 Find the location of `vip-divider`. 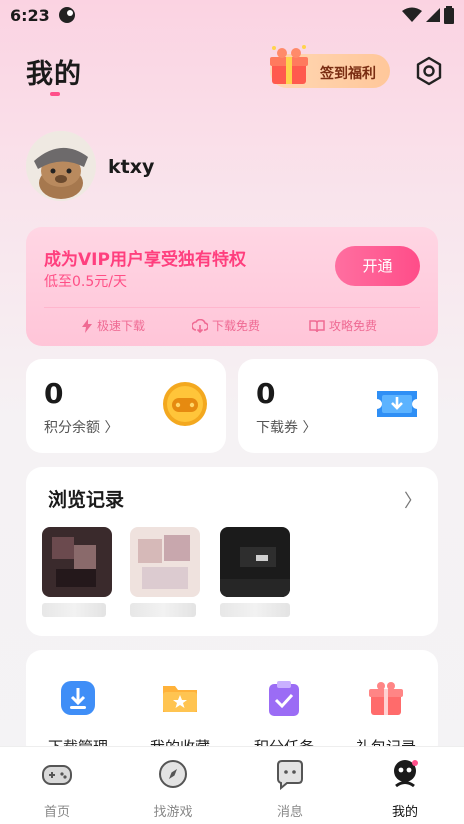

vip-divider is located at coordinates (232, 307).